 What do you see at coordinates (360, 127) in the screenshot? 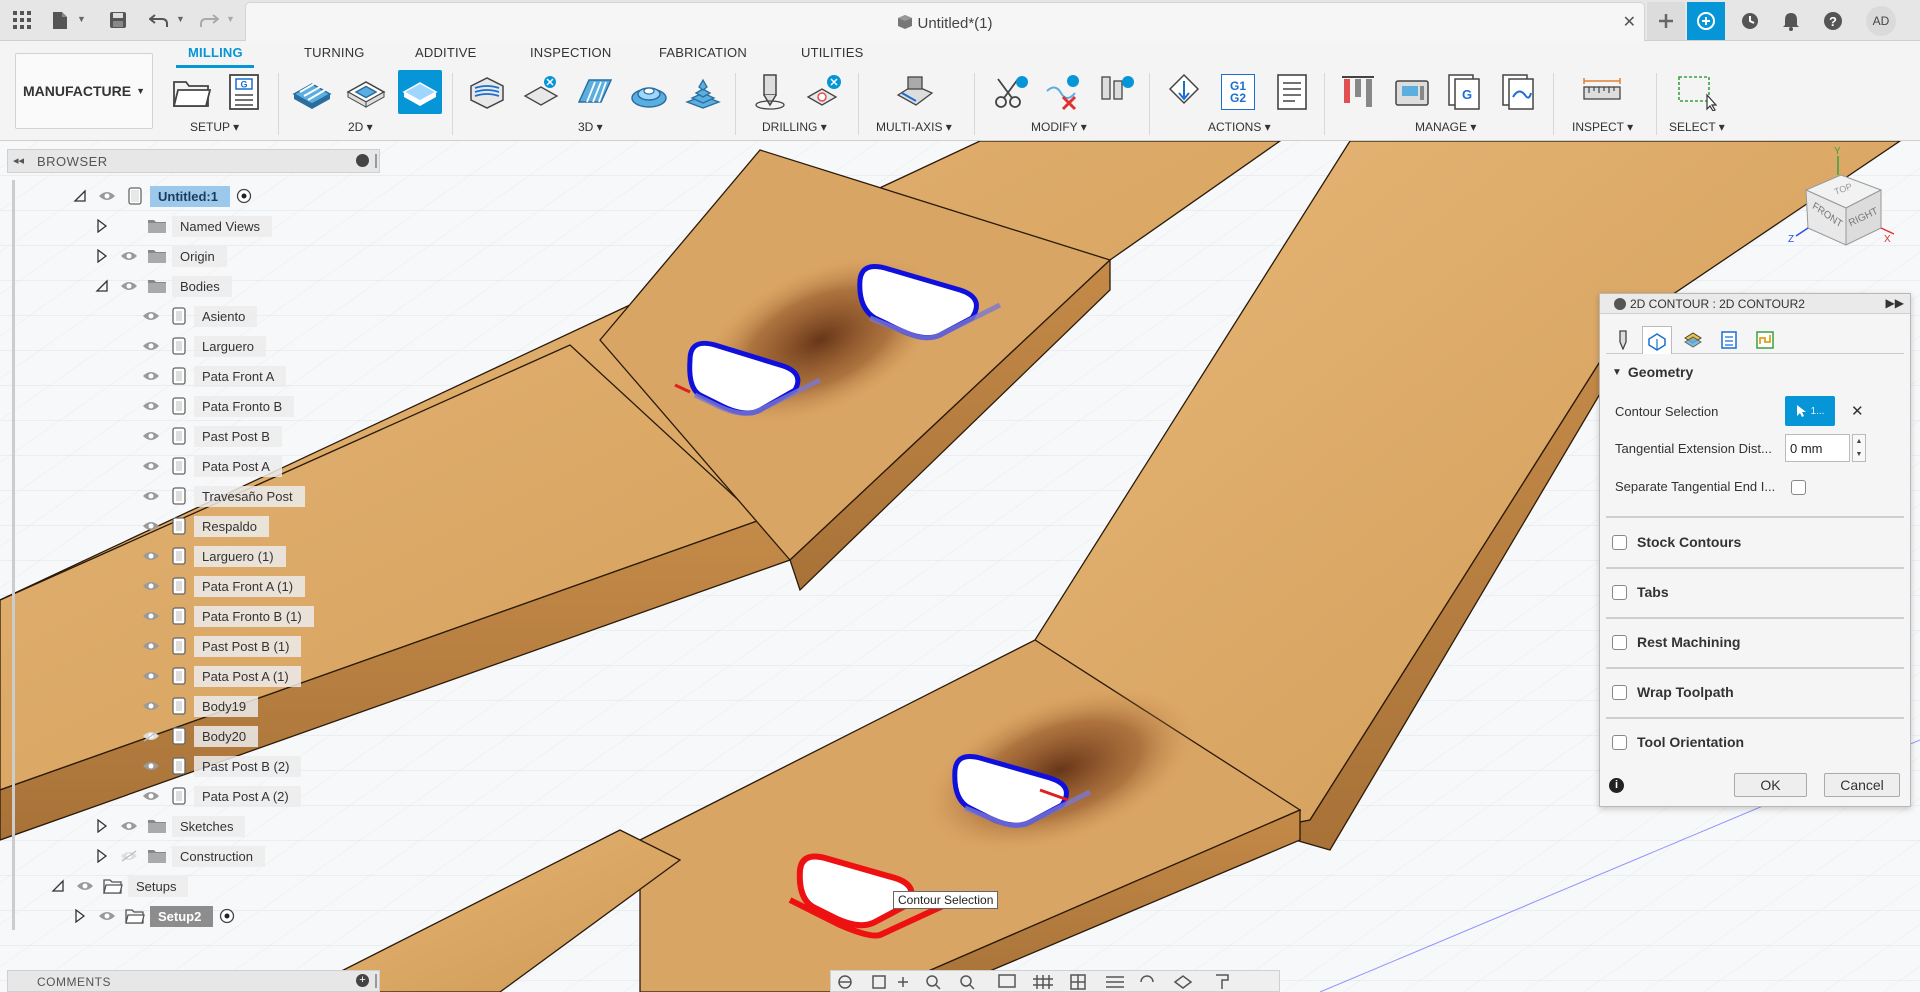
I see `group-2d-label: 2D ▾` at bounding box center [360, 127].